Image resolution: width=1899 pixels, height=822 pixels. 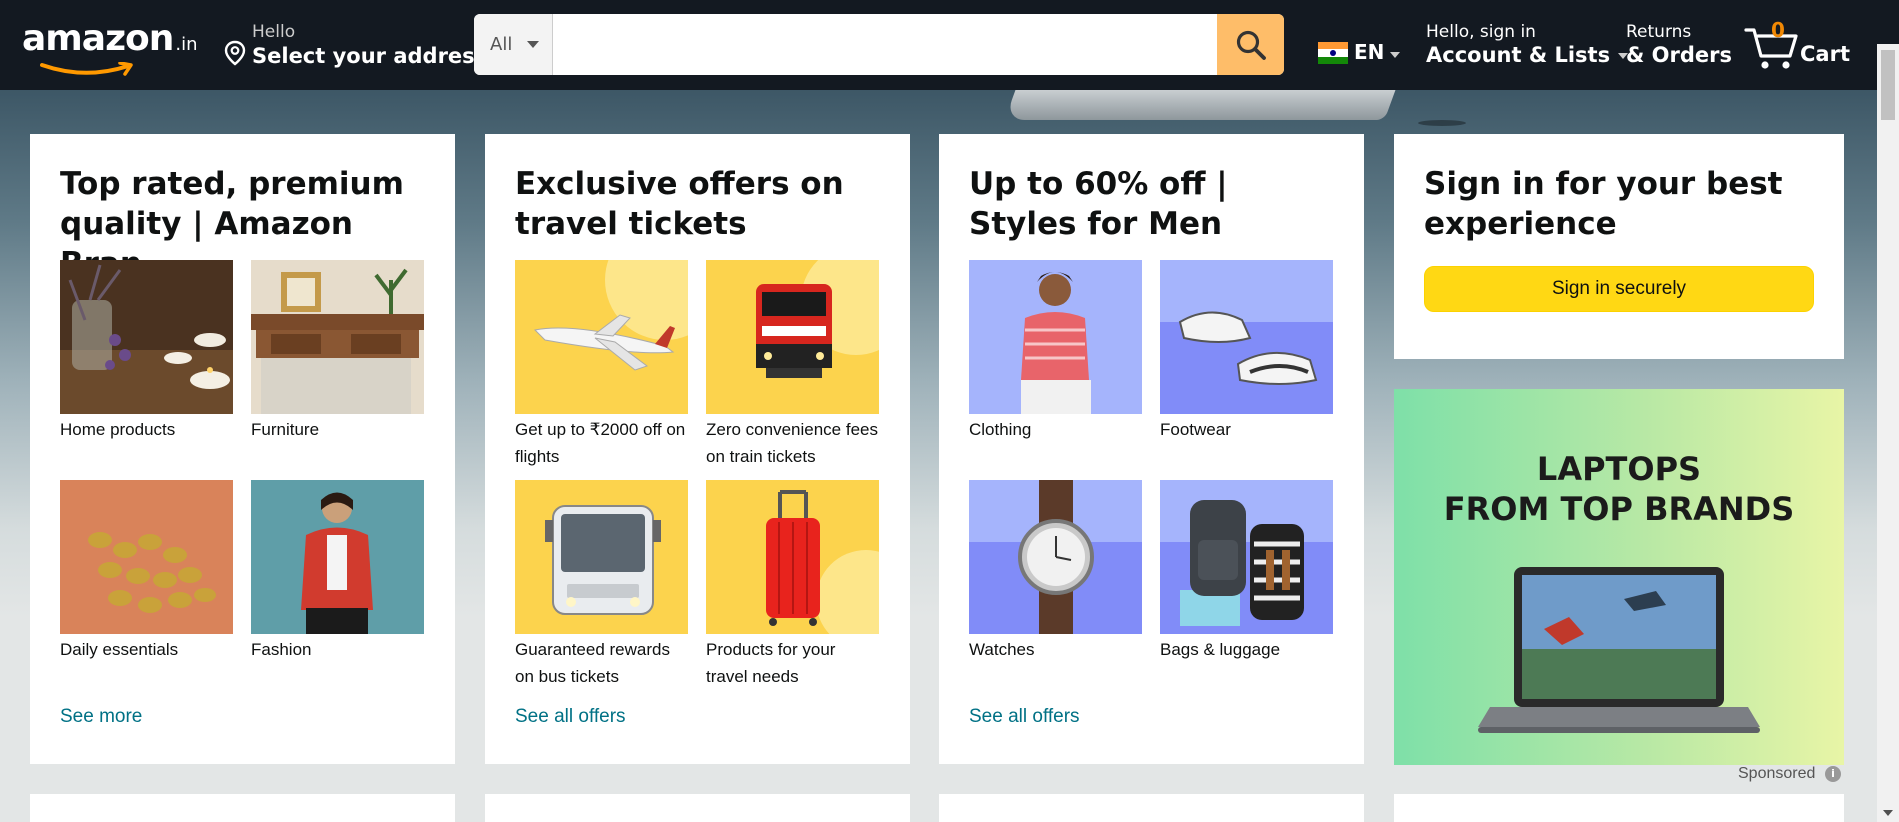 I want to click on tile-flights: Get up to ₹2000 off on flights, so click(x=601, y=365).